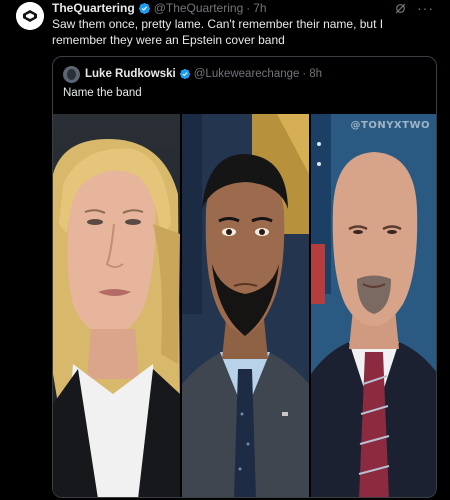 The image size is (450, 500). What do you see at coordinates (93, 8) in the screenshot?
I see `author-name: TheQuartering` at bounding box center [93, 8].